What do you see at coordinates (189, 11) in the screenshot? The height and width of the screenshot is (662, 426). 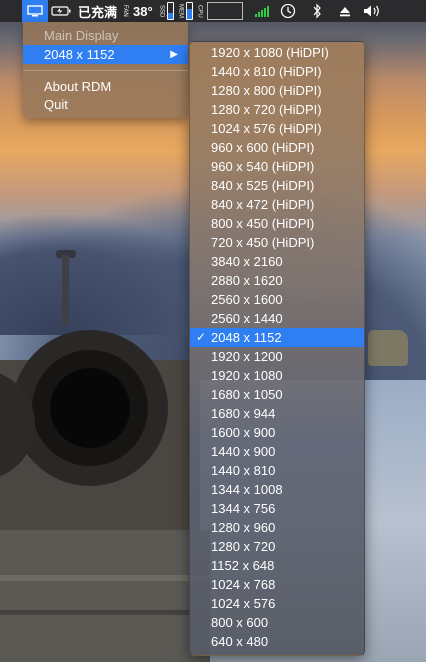 I see `mem-usage-bar` at bounding box center [189, 11].